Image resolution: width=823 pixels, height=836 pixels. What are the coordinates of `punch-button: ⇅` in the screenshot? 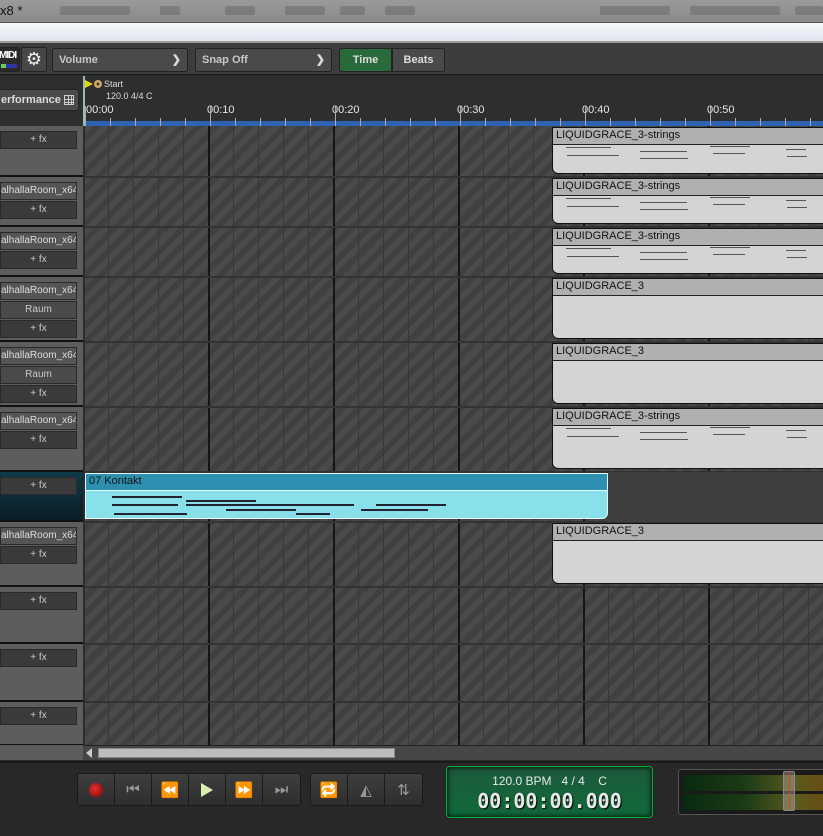 It's located at (403, 789).